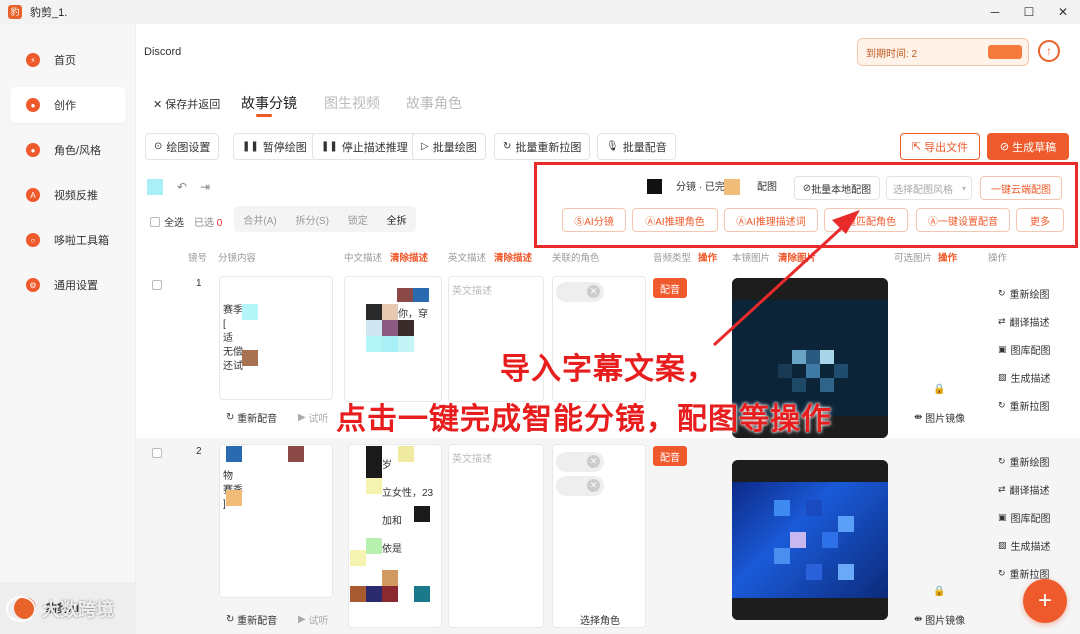  Describe the element at coordinates (68, 240) in the screenshot. I see `sidebar-item-toolbox: ○ 哆啦工具箱` at that location.